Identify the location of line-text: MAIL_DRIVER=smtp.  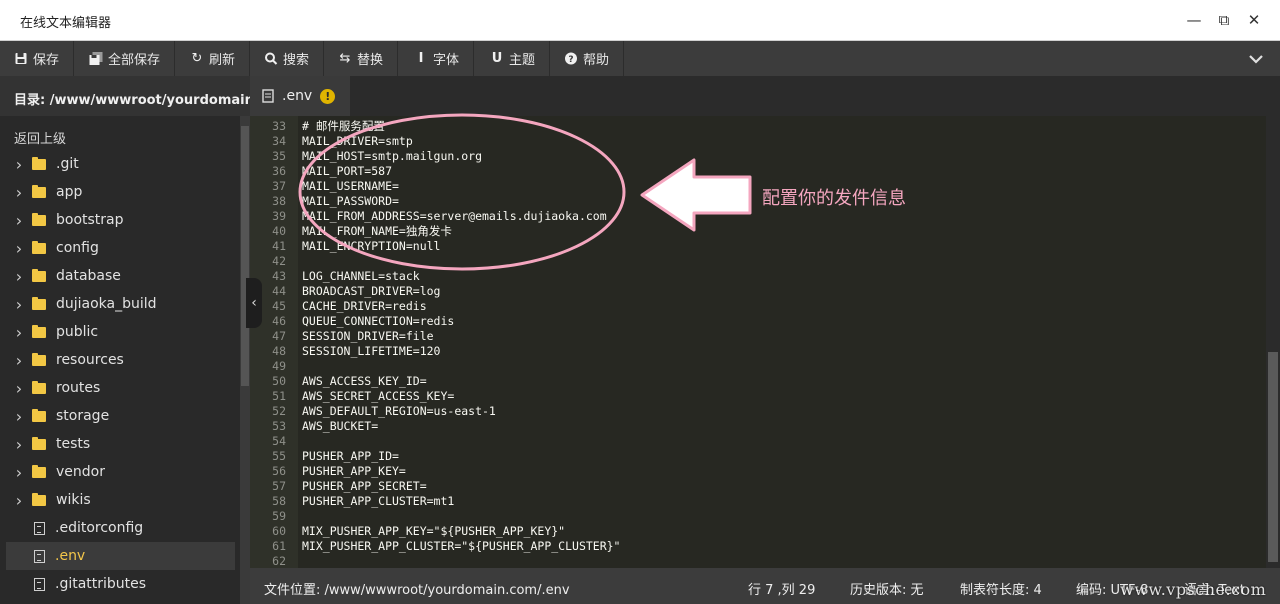
(357, 141).